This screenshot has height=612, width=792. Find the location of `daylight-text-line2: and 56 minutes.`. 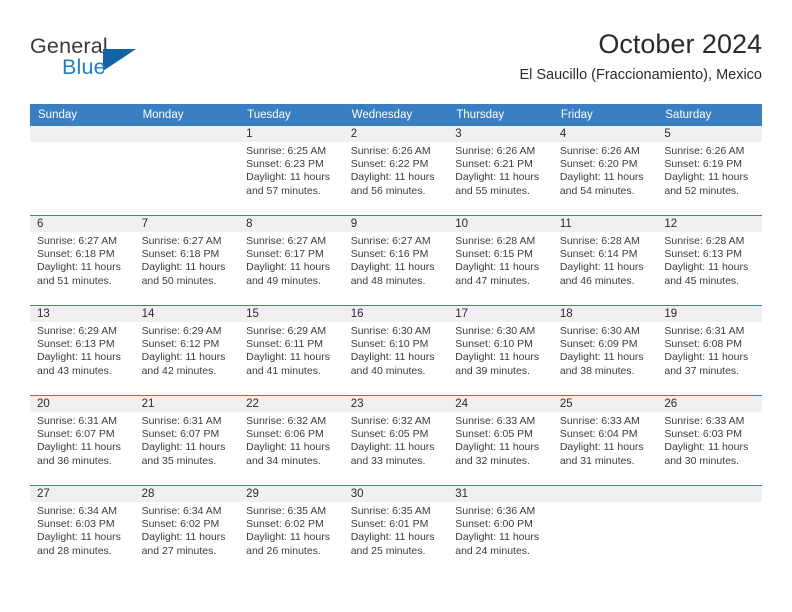

daylight-text-line2: and 56 minutes. is located at coordinates (388, 190).